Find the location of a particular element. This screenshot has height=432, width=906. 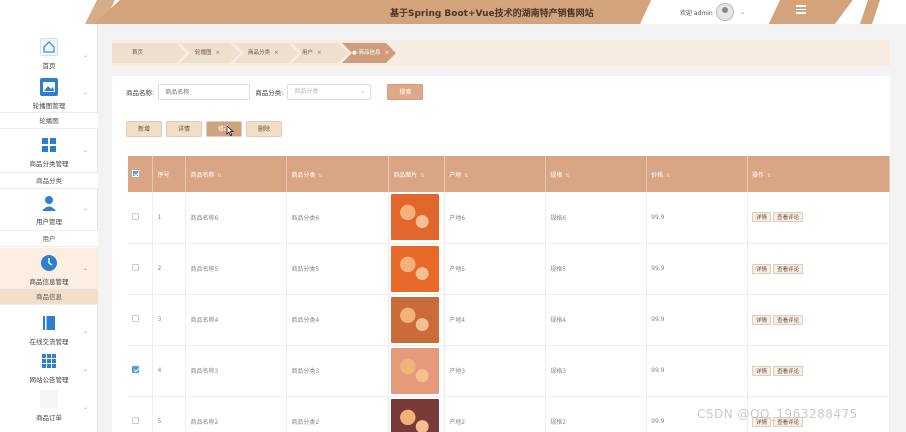

cell-origin: 产地3 is located at coordinates (495, 371).